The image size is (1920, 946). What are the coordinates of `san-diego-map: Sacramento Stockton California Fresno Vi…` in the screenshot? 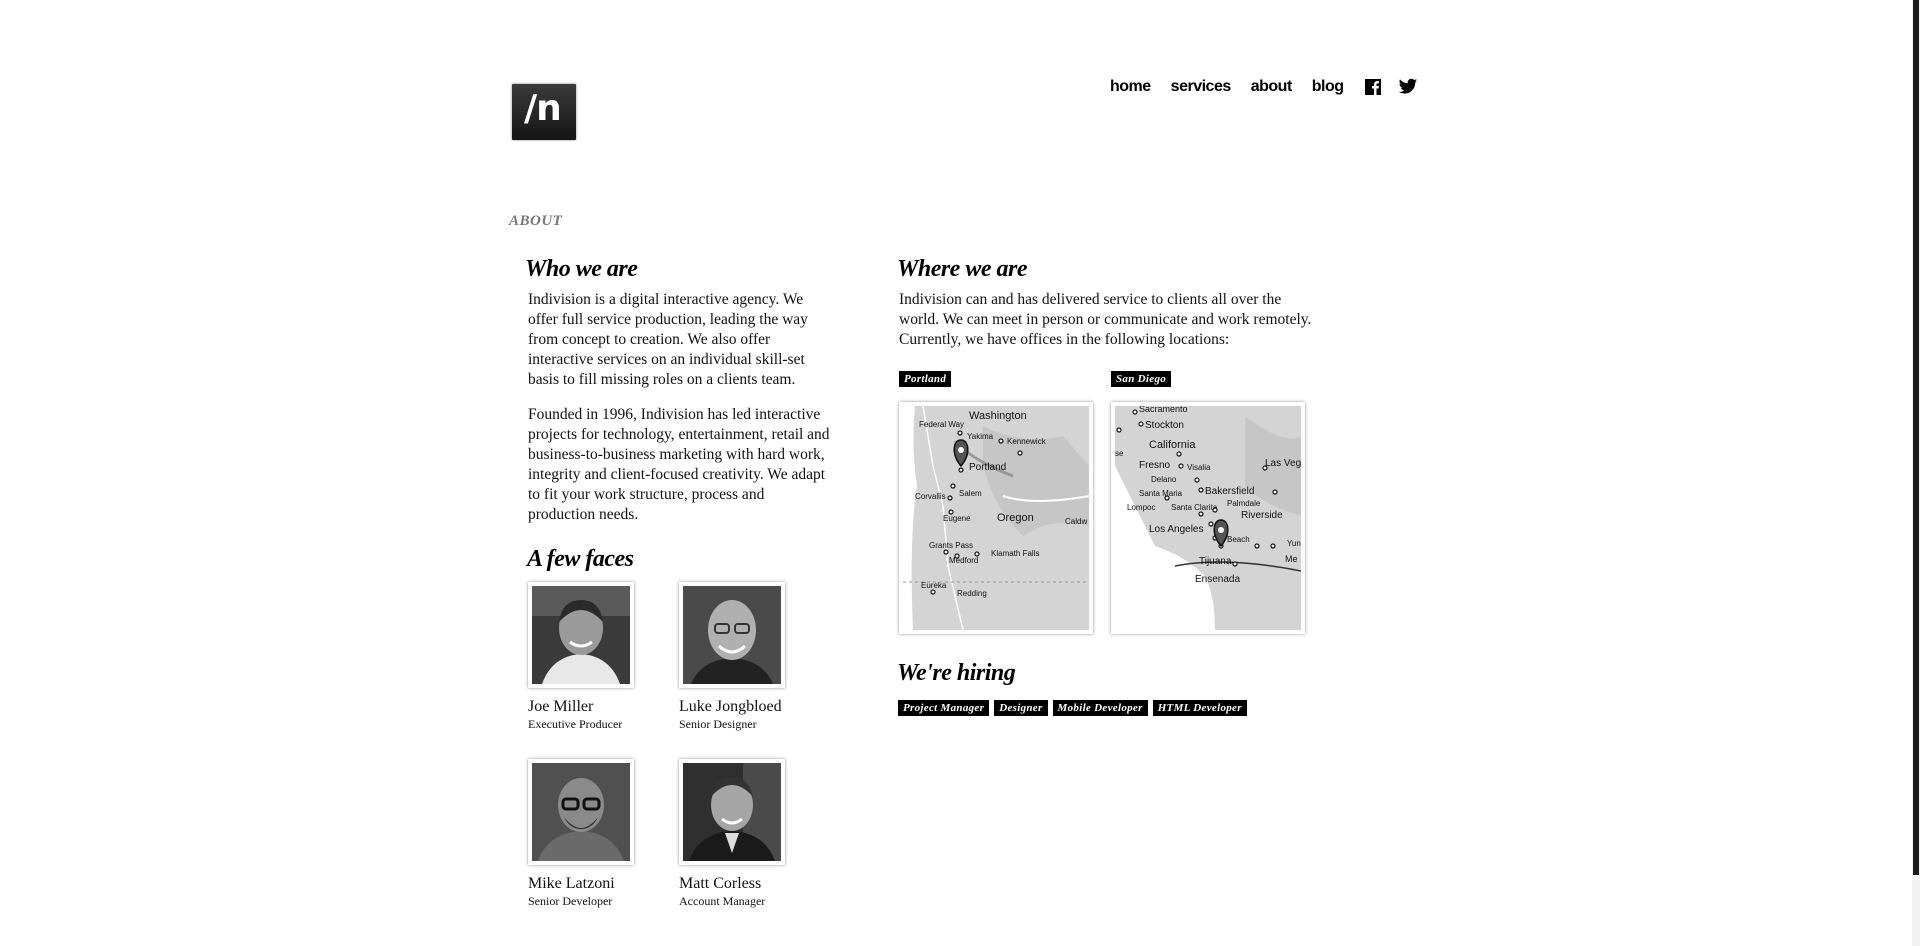 It's located at (1208, 518).